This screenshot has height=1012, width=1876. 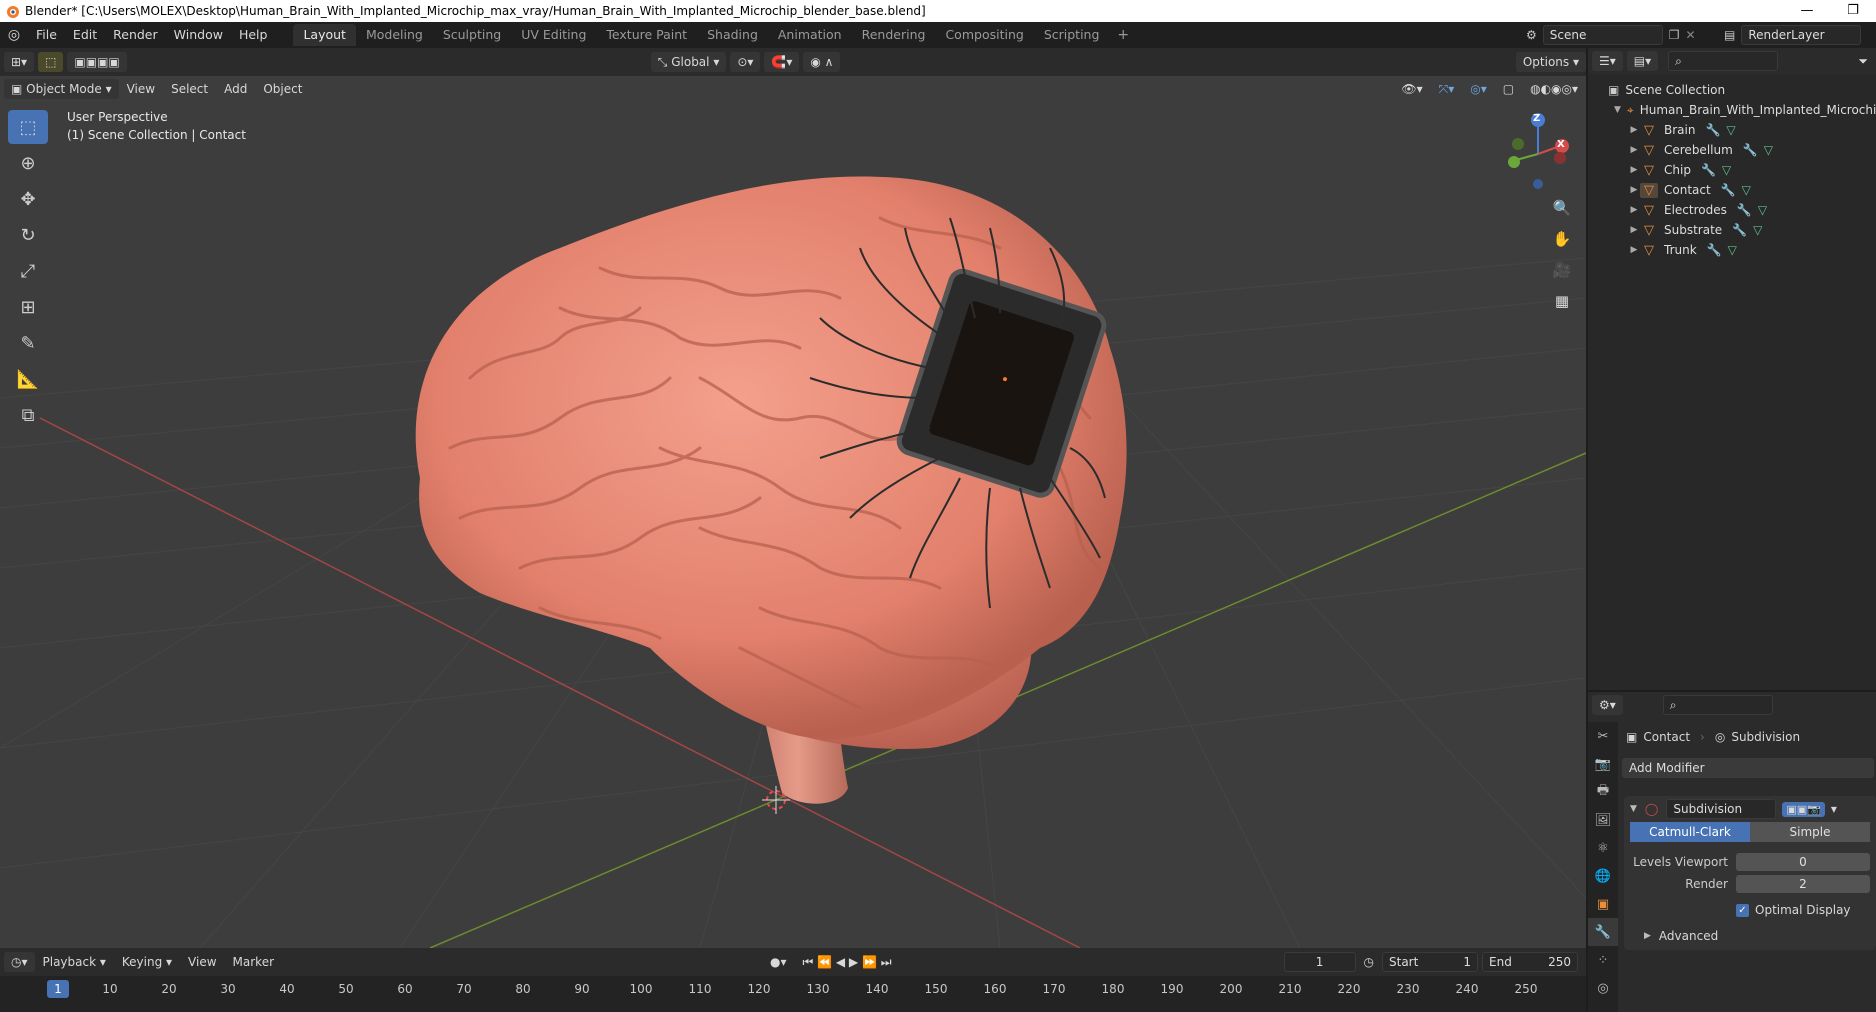 I want to click on transform-orientation: ⤡ Global ▾, so click(x=688, y=62).